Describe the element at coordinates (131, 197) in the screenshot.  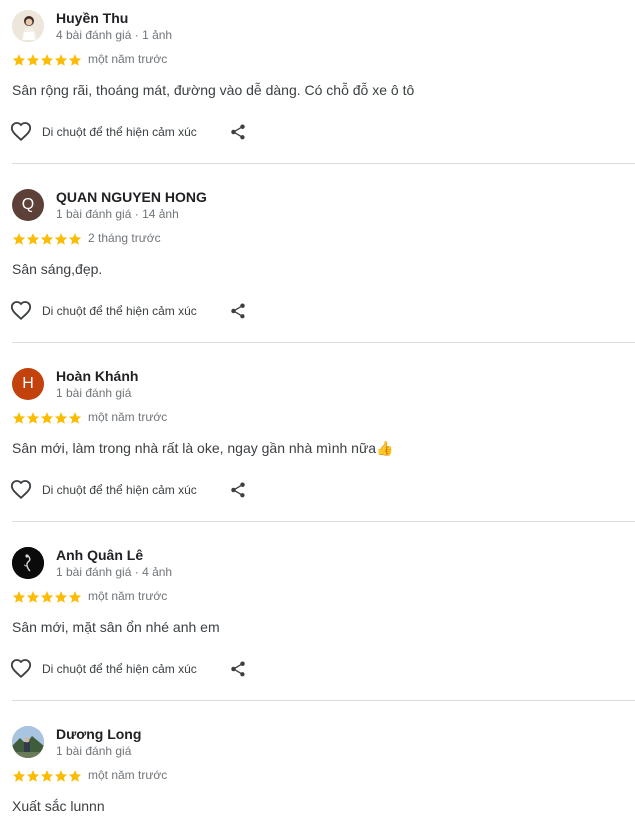
I see `reviewer-name: QUAN NGUYEN HONG` at that location.